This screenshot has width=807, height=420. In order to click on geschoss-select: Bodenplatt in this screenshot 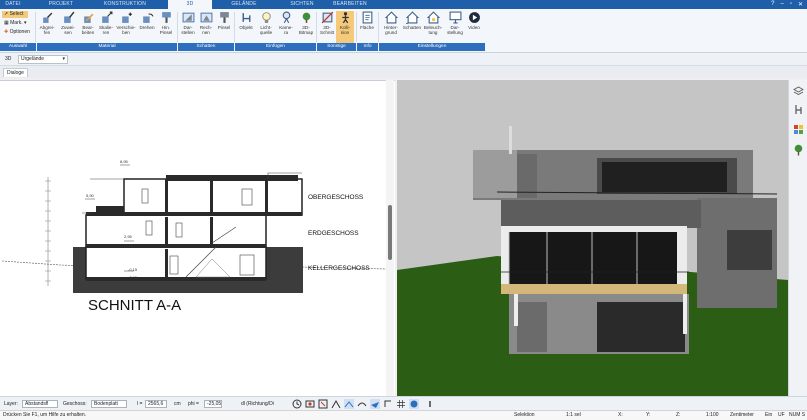, I will do `click(109, 404)`.